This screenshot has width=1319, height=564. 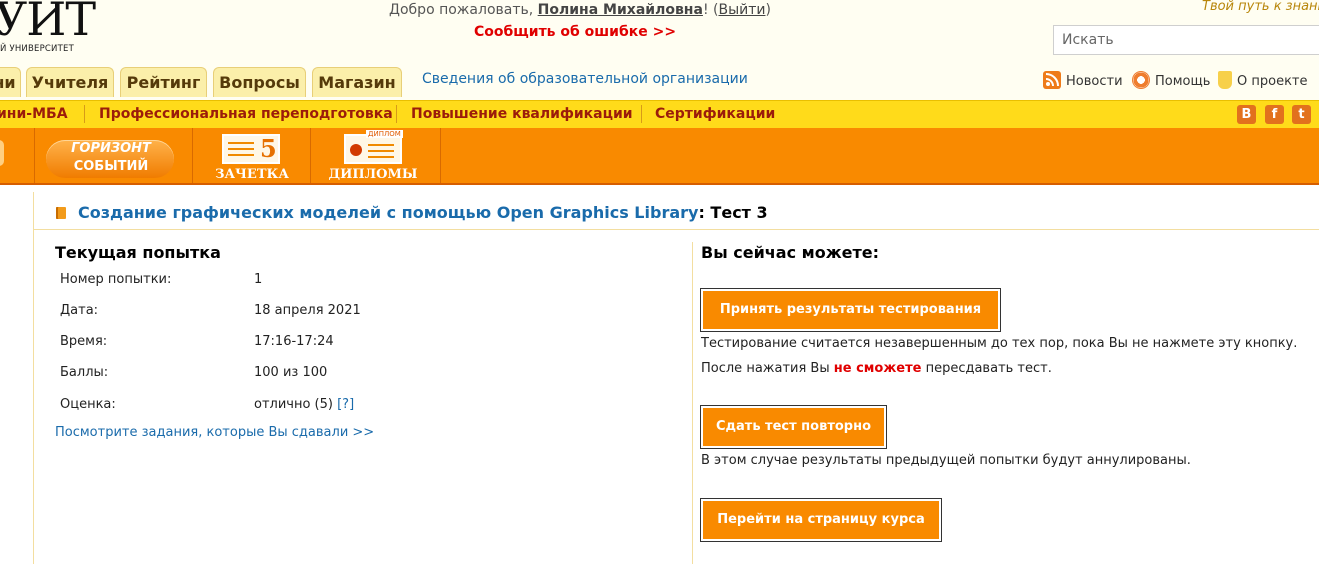 I want to click on user-name-link: Полина Михайловна, so click(x=620, y=10).